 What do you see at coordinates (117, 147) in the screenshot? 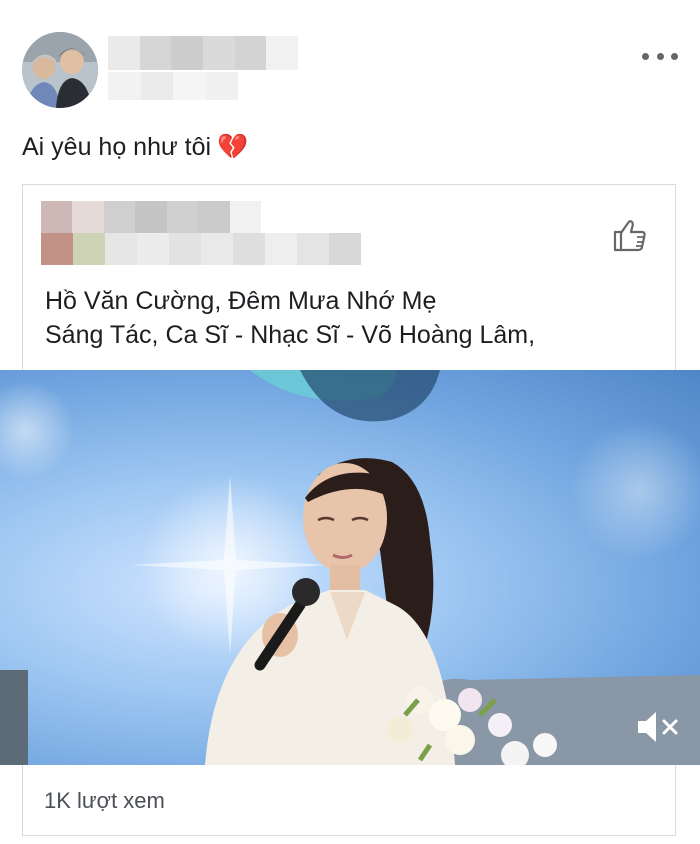
I see `caption-text: Ai yêu họ như tôi` at bounding box center [117, 147].